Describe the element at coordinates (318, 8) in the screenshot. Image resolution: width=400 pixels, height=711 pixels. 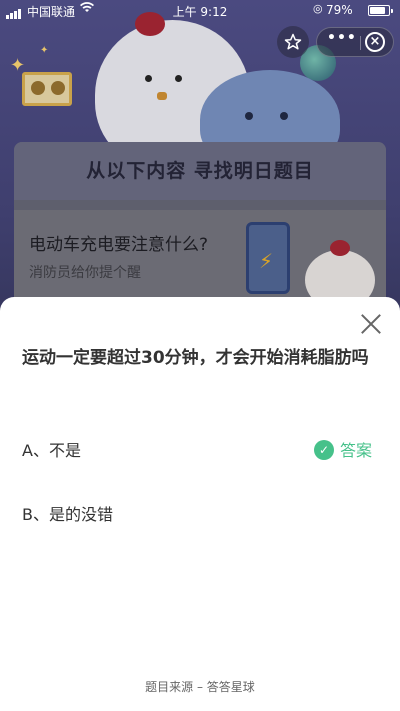
I see `location-icon: ◎` at that location.